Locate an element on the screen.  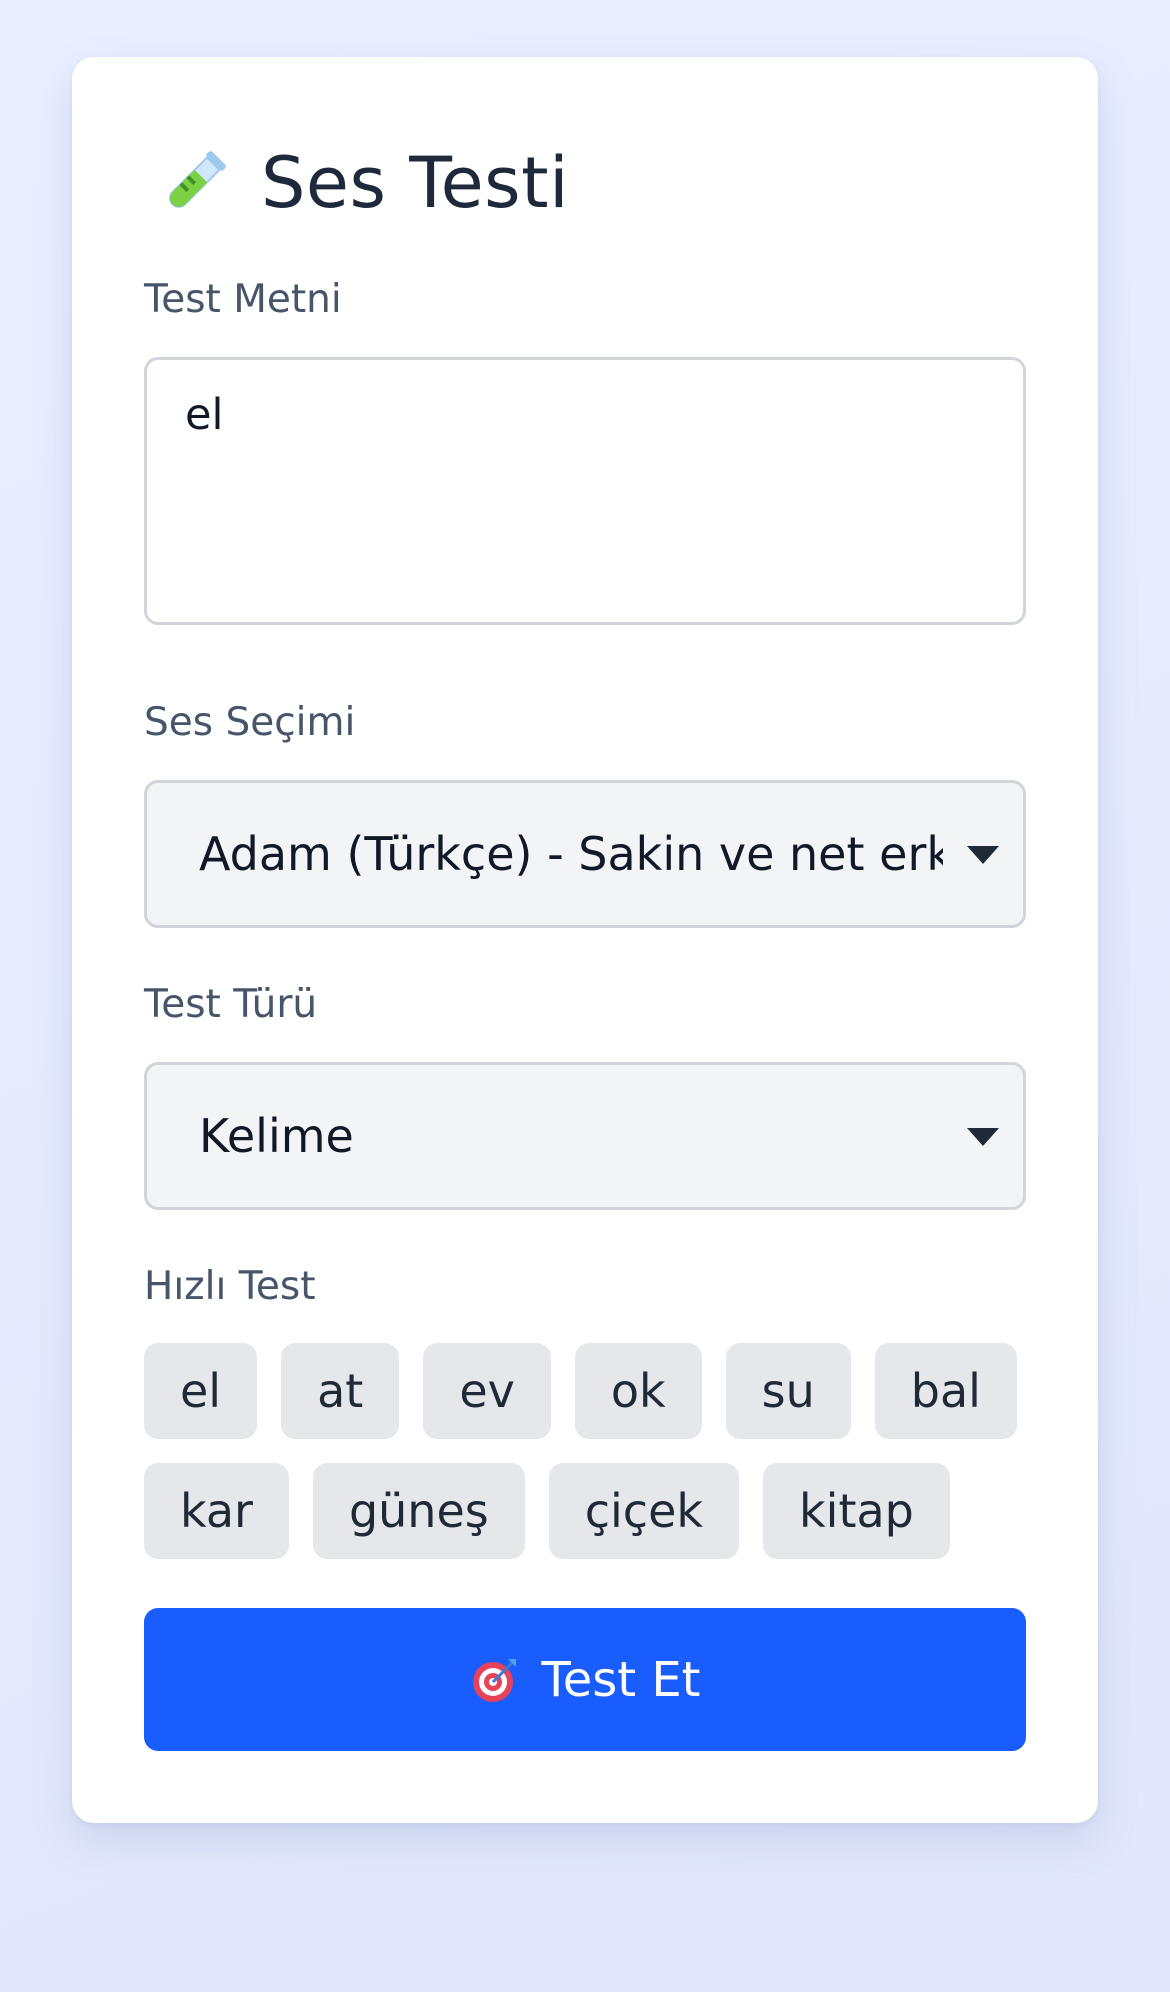
quick-word-chip: güneş is located at coordinates (418, 1511).